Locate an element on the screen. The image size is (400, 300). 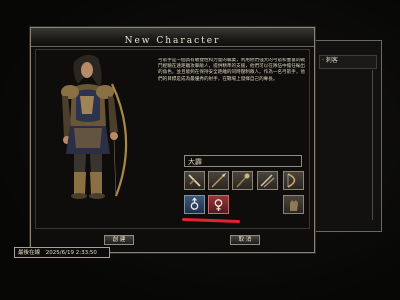
class-staff-button is located at coordinates (242, 180).